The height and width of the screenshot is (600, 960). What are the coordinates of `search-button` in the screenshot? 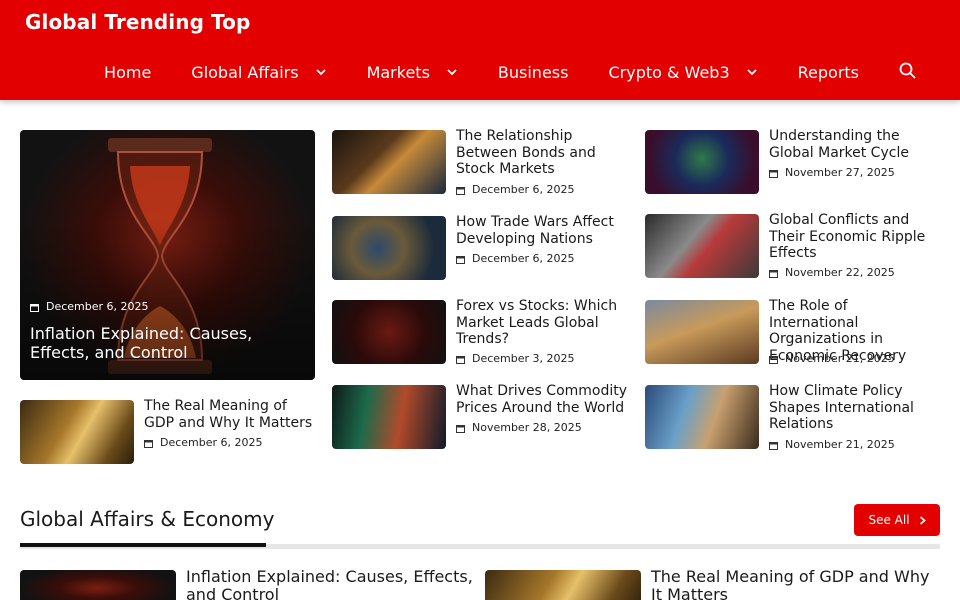 It's located at (904, 72).